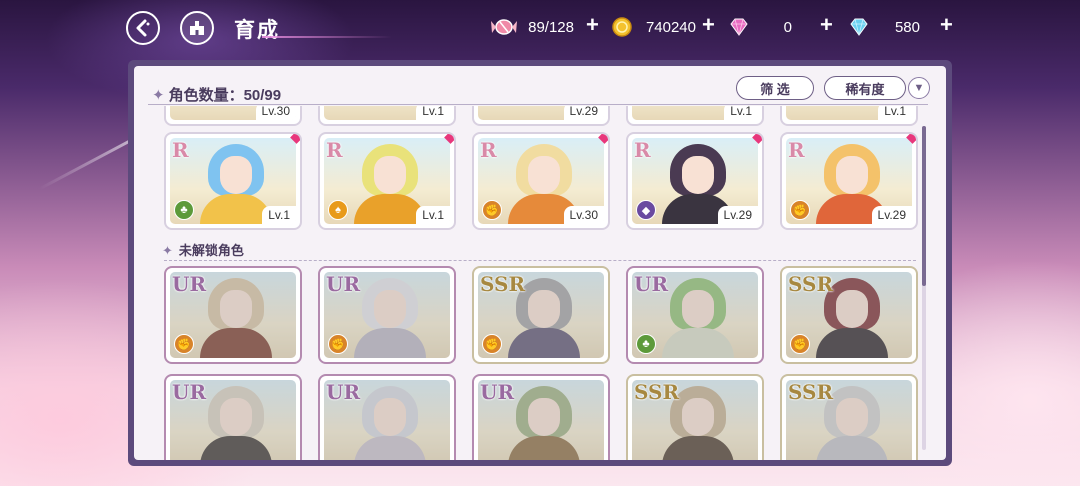 This screenshot has height=486, width=1080. I want to click on character-count: ✦ 角色数量：50/99, so click(216, 94).